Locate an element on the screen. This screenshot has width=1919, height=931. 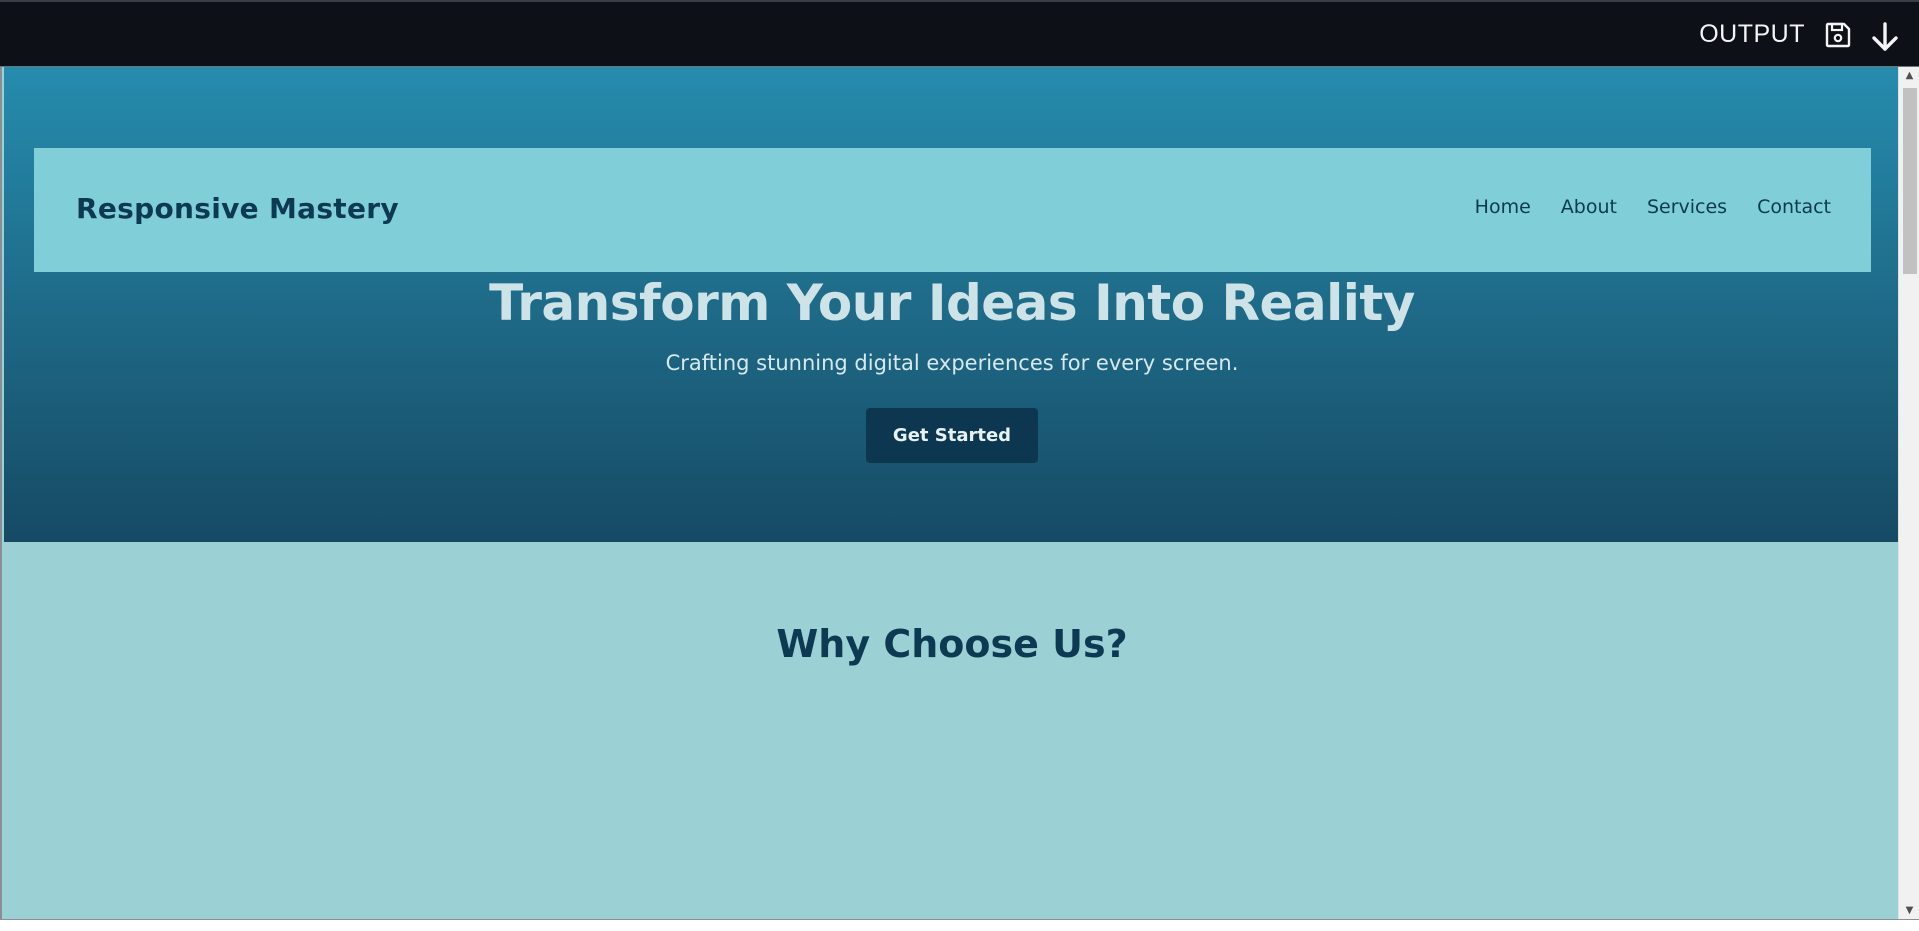
hero-title: Transform Your Ideas Into Reality is located at coordinates (952, 303).